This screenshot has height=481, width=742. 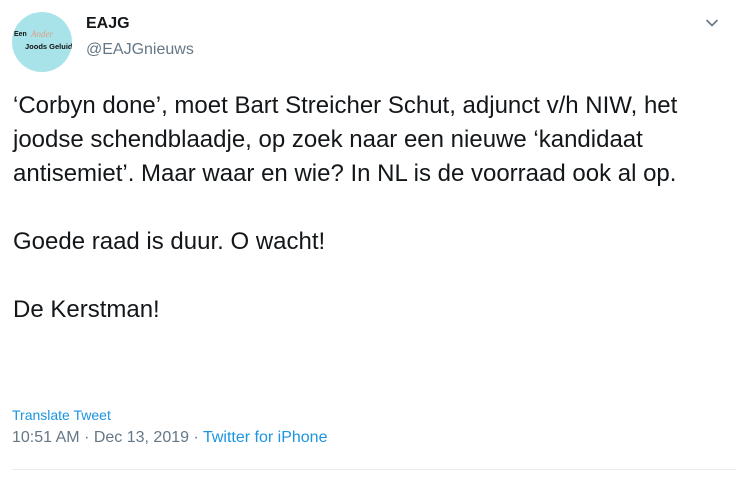 What do you see at coordinates (42, 34) in the screenshot?
I see `avatar-text-ander: Ander` at bounding box center [42, 34].